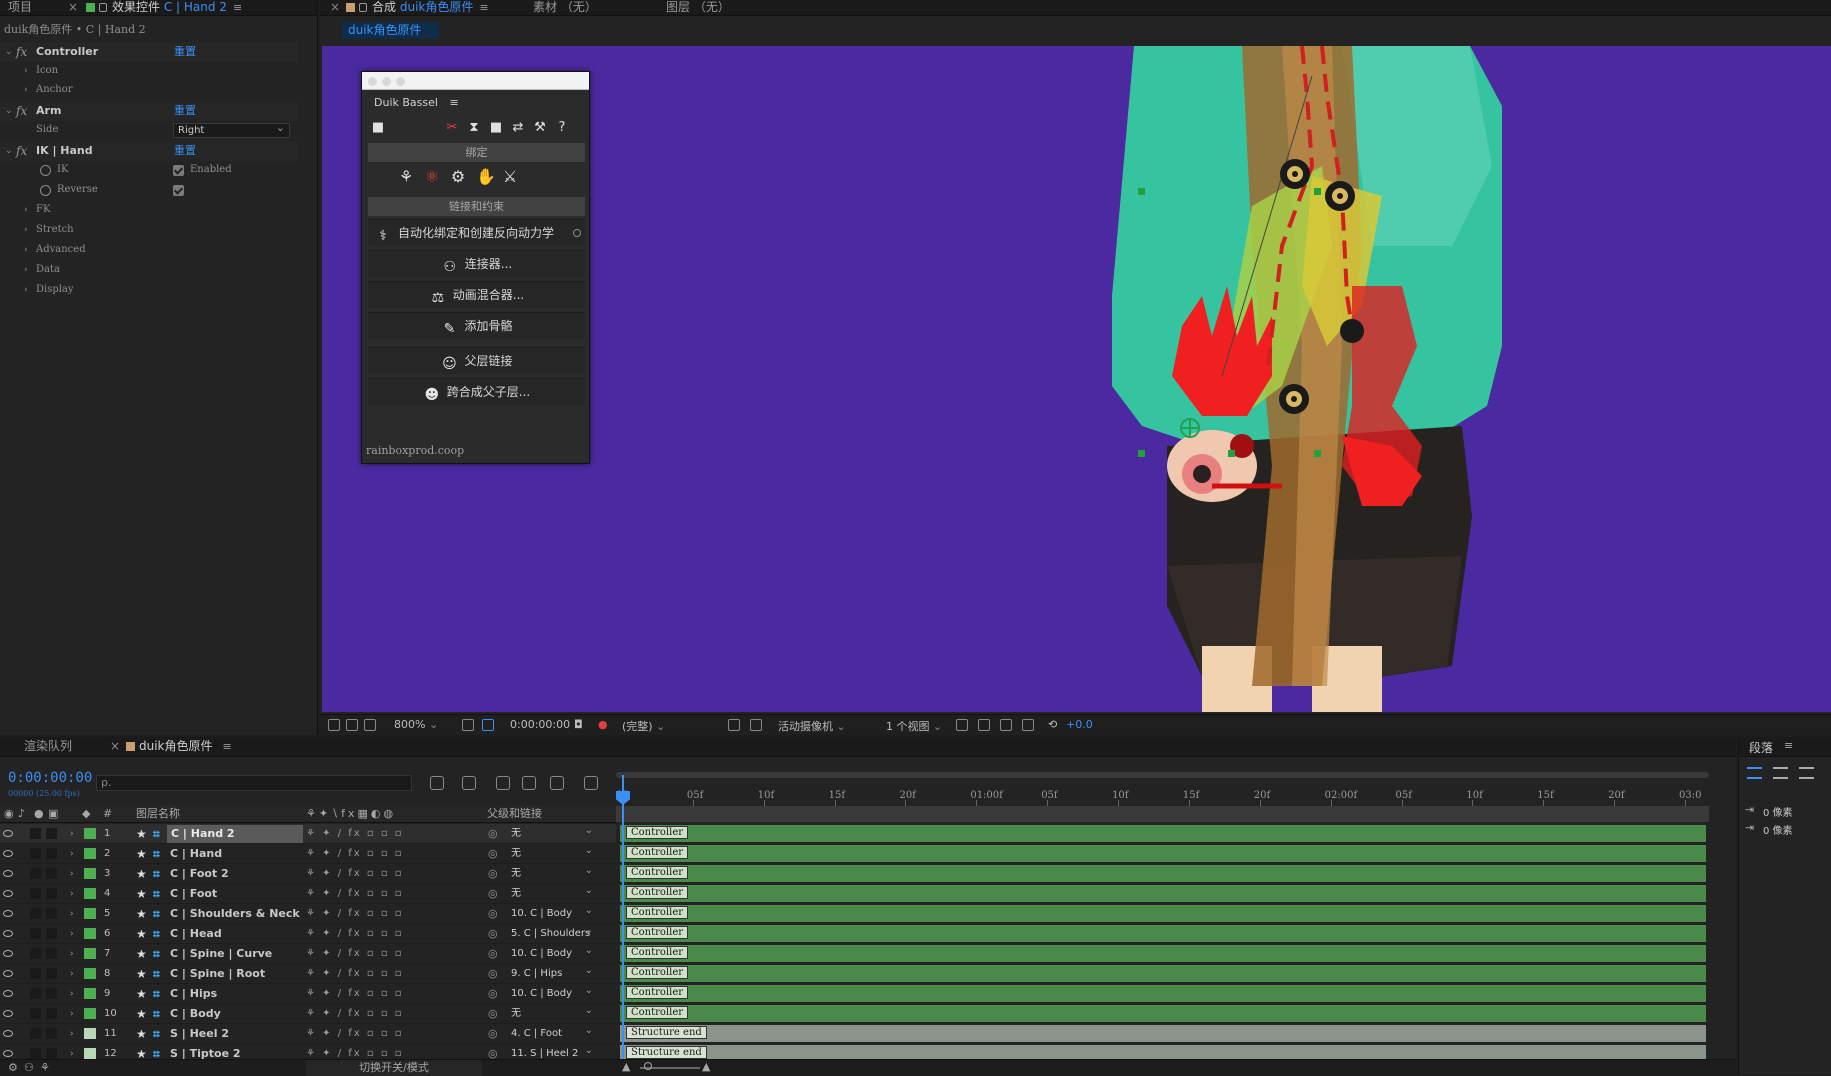  I want to click on layer-row: › 4 ★ ⌗ C | Foot ⚘ ✦ / fx ▫ ▫ ▫ ◎ 无, so click(308, 894).